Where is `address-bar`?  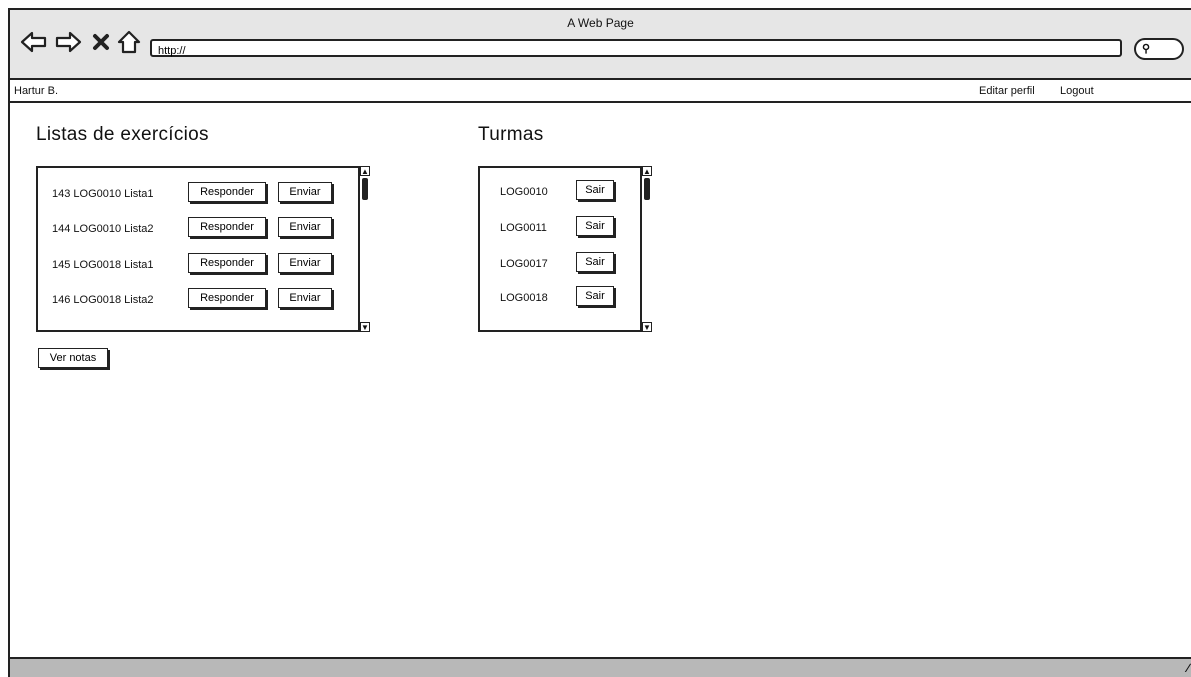
address-bar is located at coordinates (636, 48).